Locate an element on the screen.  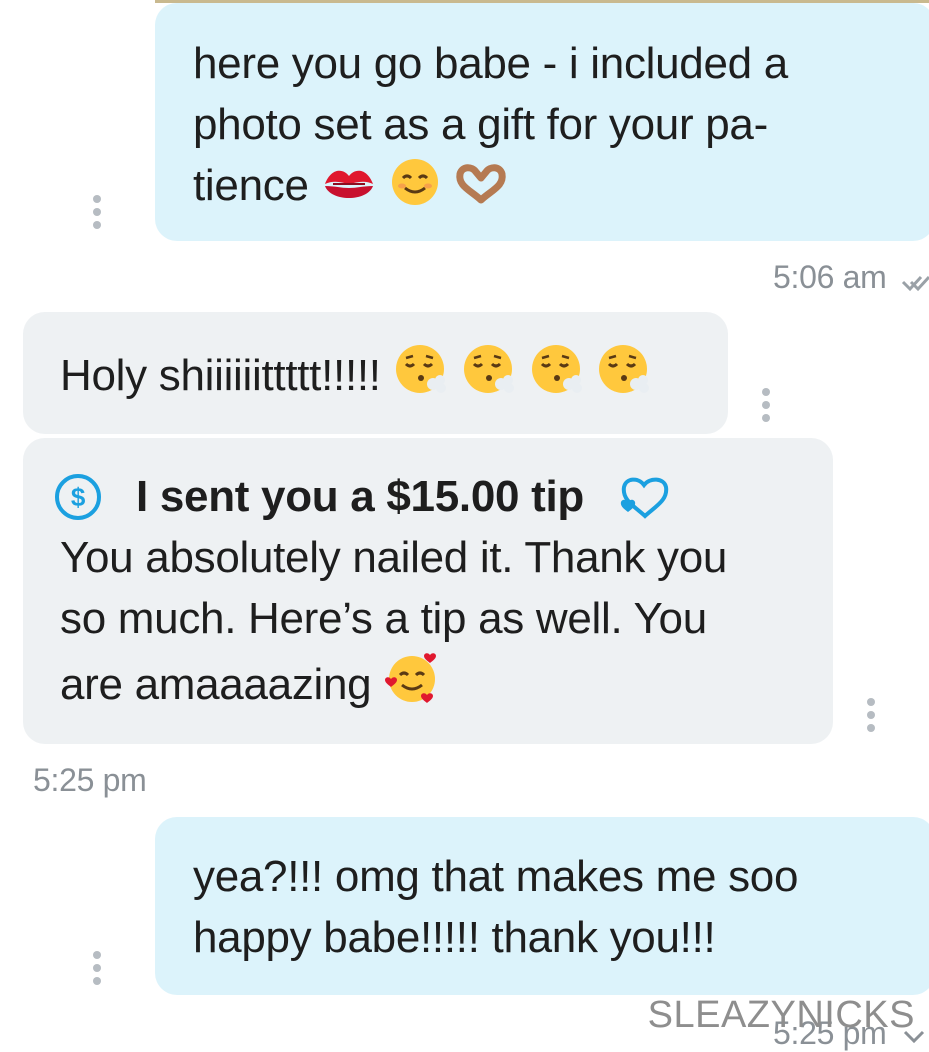
read-receipt-check-icon is located at coordinates (915, 283).